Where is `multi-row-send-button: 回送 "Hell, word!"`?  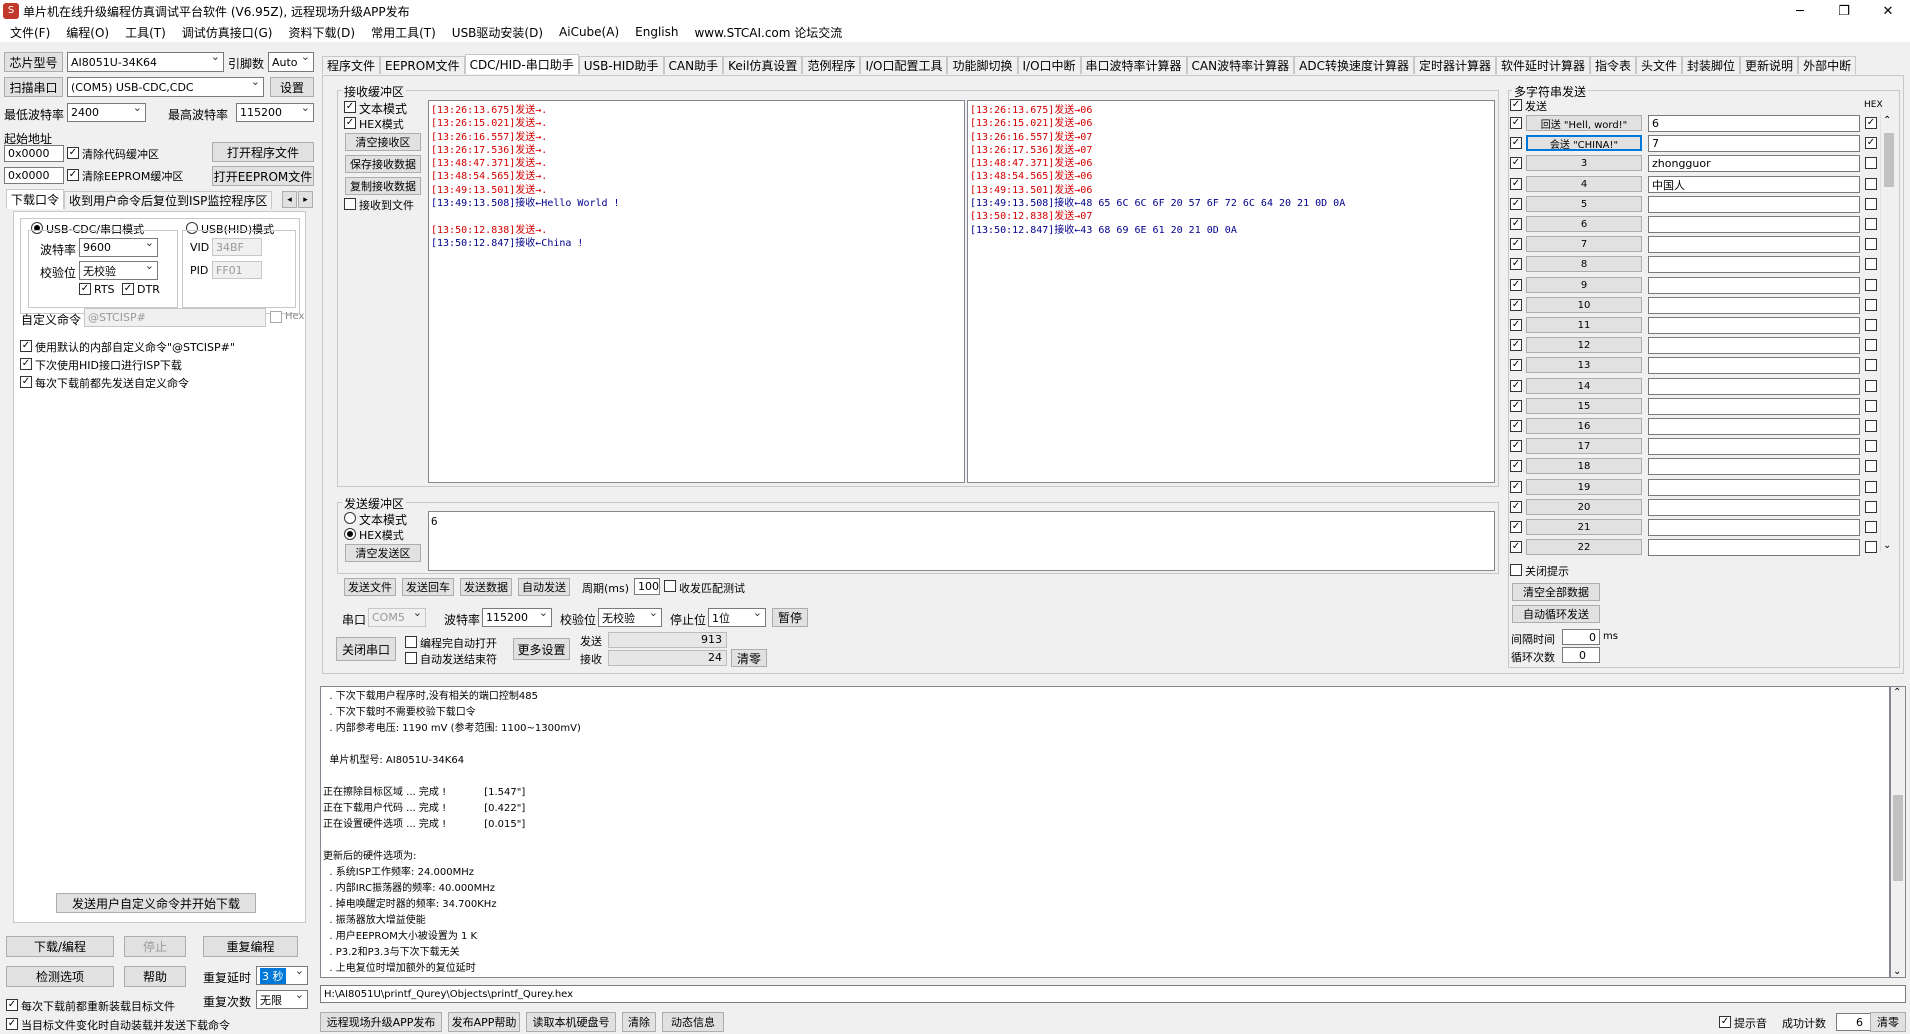 multi-row-send-button: 回送 "Hell, word!" is located at coordinates (1584, 123).